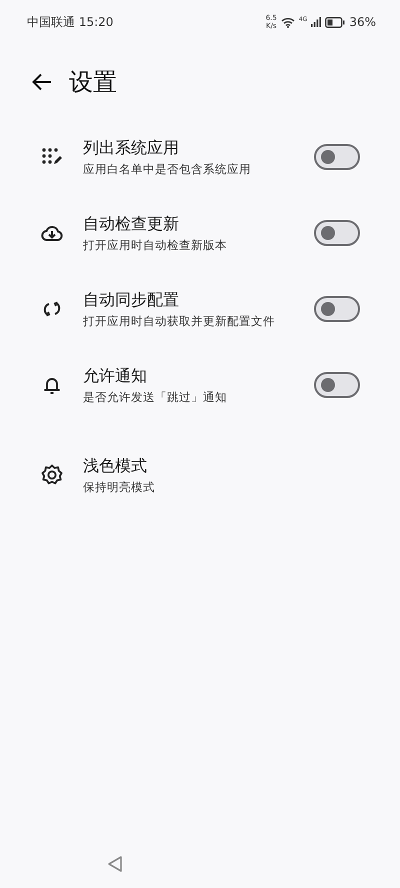 Image resolution: width=400 pixels, height=888 pixels. What do you see at coordinates (119, 487) in the screenshot?
I see `setting-description: 保持明亮模式` at bounding box center [119, 487].